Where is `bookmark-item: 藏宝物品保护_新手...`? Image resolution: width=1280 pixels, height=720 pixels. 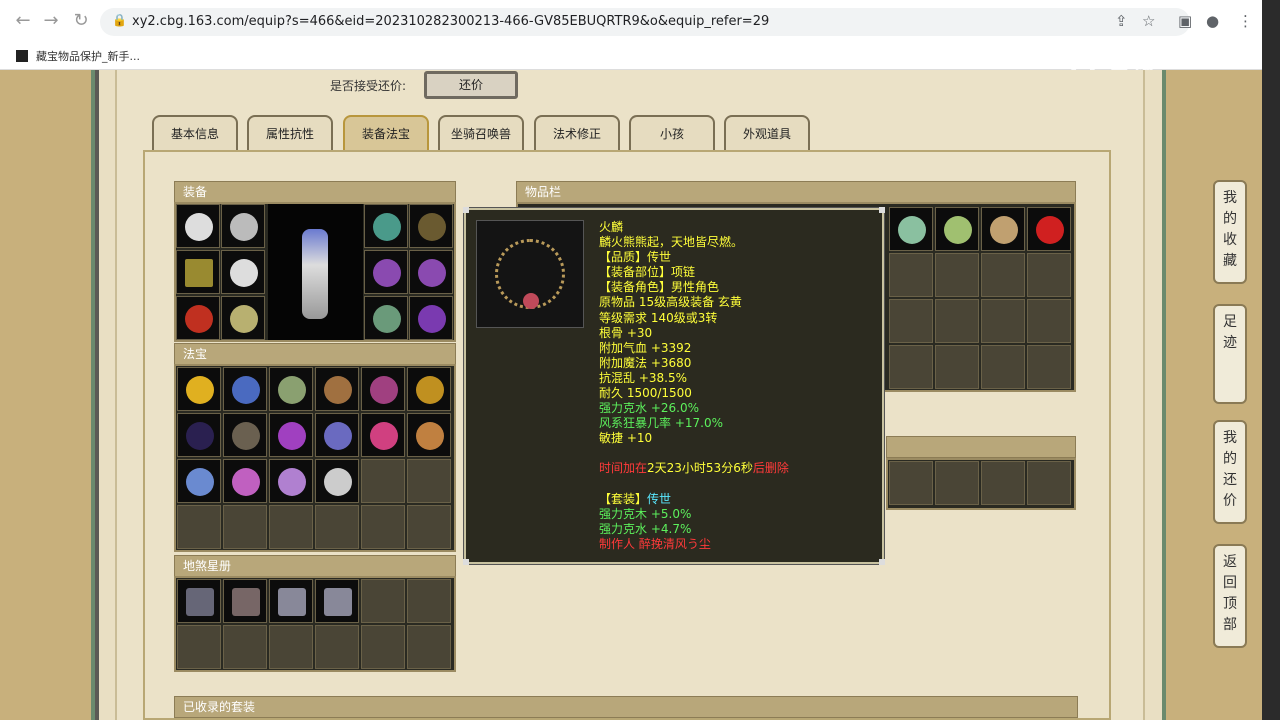
bookmark-item: 藏宝物品保护_新手... is located at coordinates (78, 56).